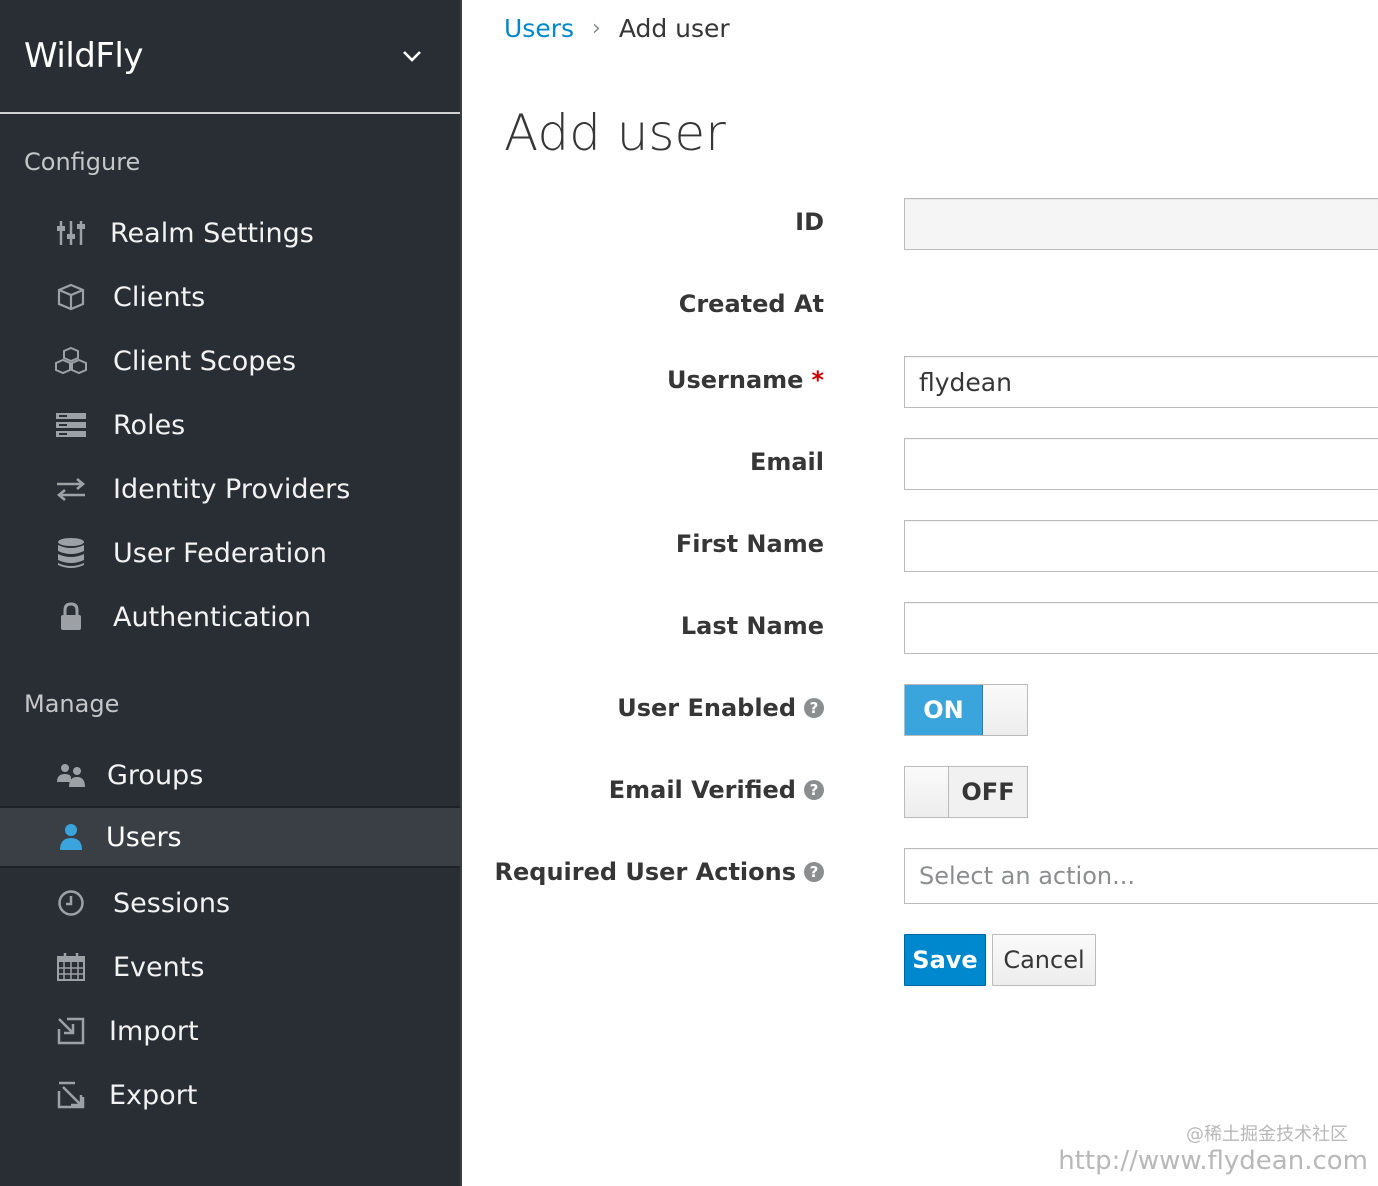 This screenshot has height=1186, width=1378. Describe the element at coordinates (659, 872) in the screenshot. I see `required-actions-label: Required User Actions ?` at that location.